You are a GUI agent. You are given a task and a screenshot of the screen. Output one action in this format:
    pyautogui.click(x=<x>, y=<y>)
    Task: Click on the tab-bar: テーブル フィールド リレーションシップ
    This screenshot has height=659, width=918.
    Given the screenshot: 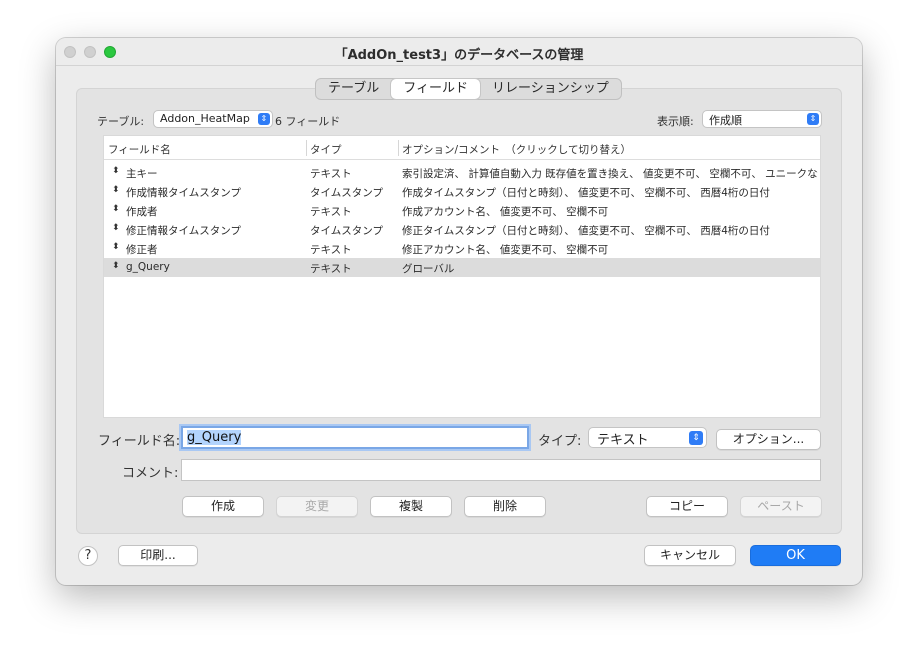 What is the action you would take?
    pyautogui.click(x=468, y=89)
    